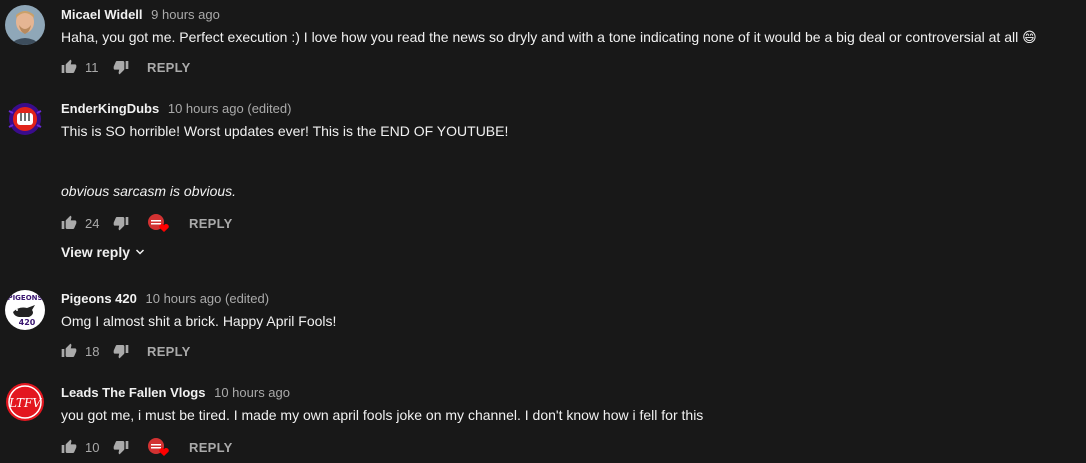  I want to click on view-replies-button: View reply, so click(103, 252).